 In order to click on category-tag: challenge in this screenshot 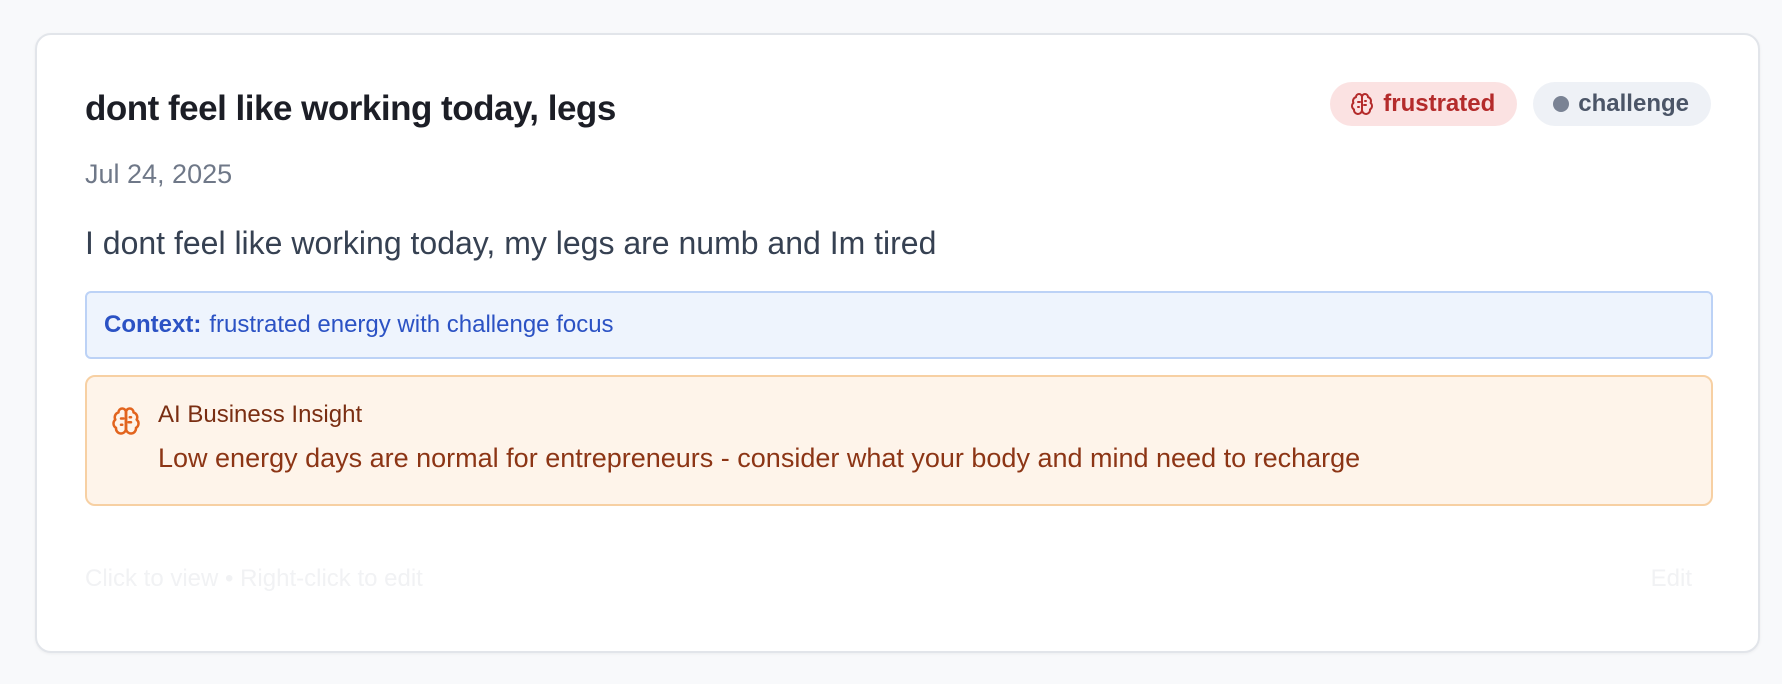, I will do `click(1622, 104)`.